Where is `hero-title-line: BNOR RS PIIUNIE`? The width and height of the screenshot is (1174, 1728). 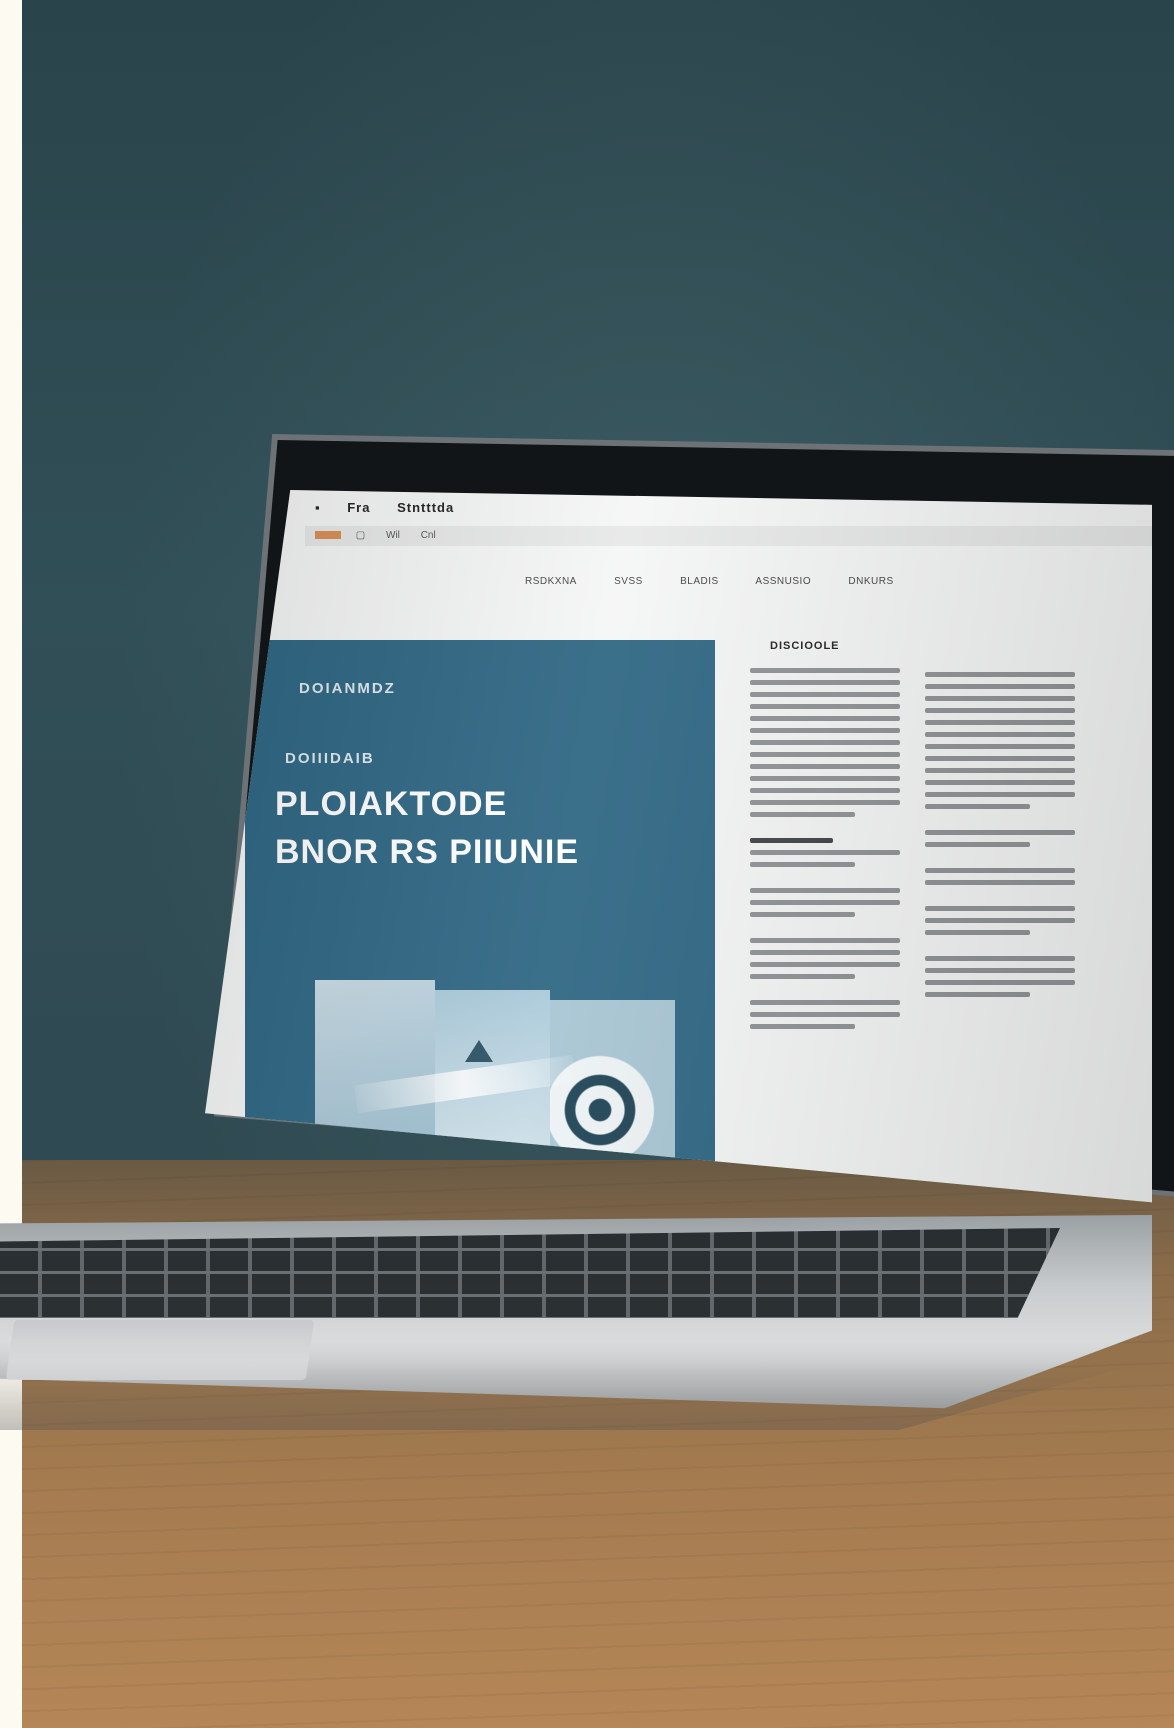 hero-title-line: BNOR RS PIIUNIE is located at coordinates (427, 852).